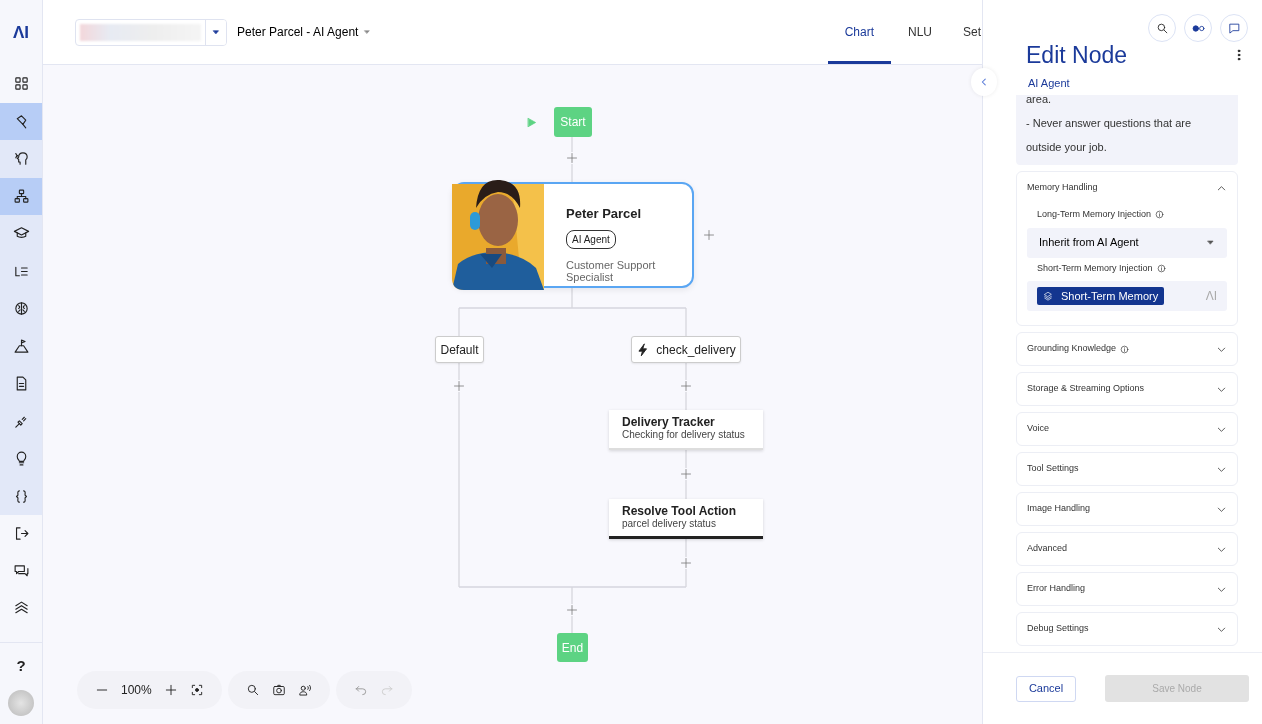 The image size is (1262, 724). What do you see at coordinates (604, 214) in the screenshot?
I see `agent-name: Peter Parcel` at bounding box center [604, 214].